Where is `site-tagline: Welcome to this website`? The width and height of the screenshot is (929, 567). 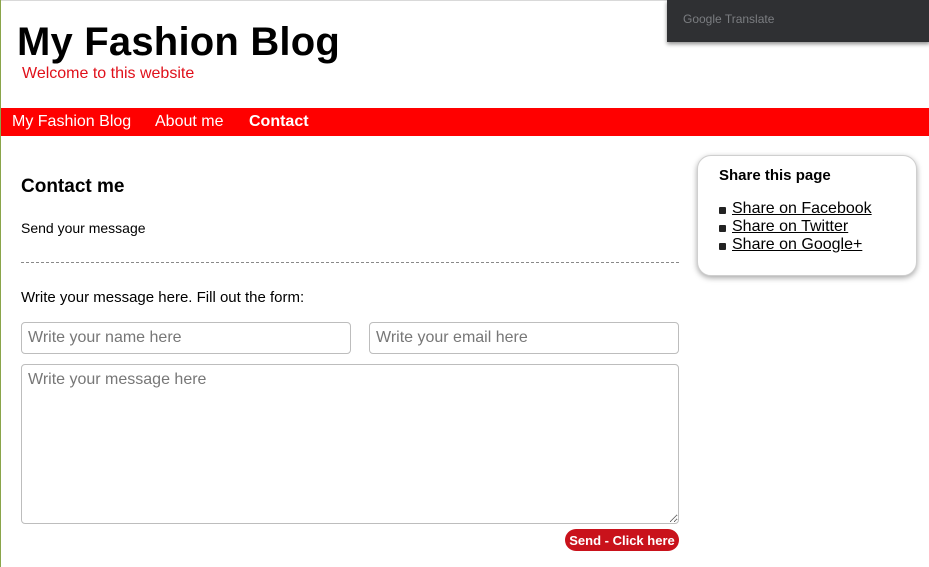 site-tagline: Welcome to this website is located at coordinates (108, 73).